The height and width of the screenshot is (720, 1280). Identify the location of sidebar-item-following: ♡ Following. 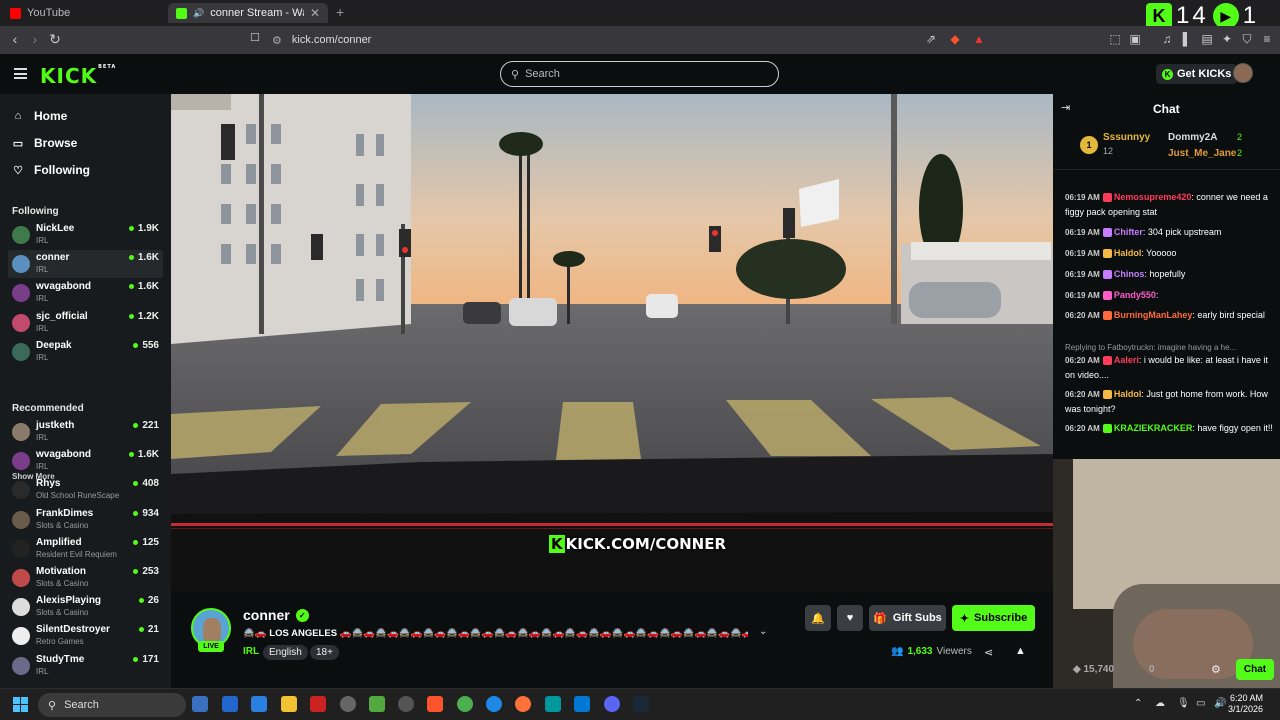
(51, 170).